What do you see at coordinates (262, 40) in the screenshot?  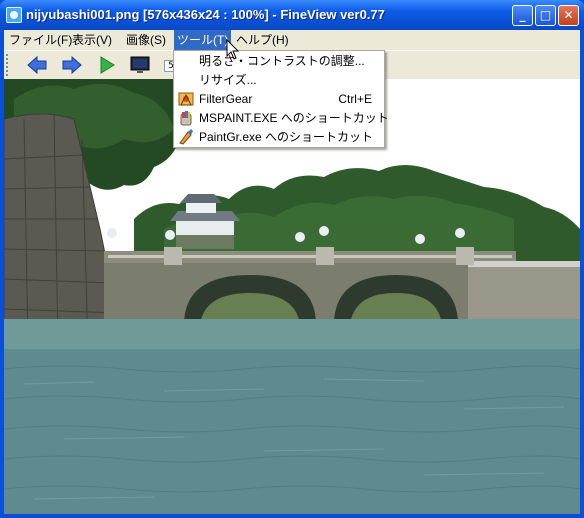 I see `menu-help: ヘルプ(H)` at bounding box center [262, 40].